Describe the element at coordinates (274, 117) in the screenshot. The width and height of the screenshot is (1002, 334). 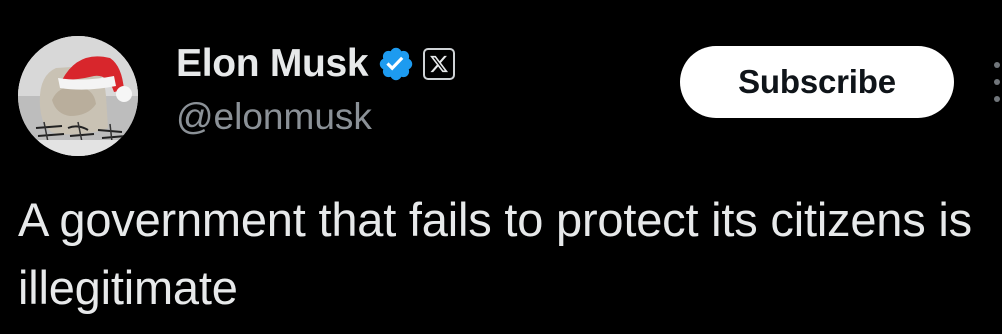
I see `author-handle: @elonmusk` at that location.